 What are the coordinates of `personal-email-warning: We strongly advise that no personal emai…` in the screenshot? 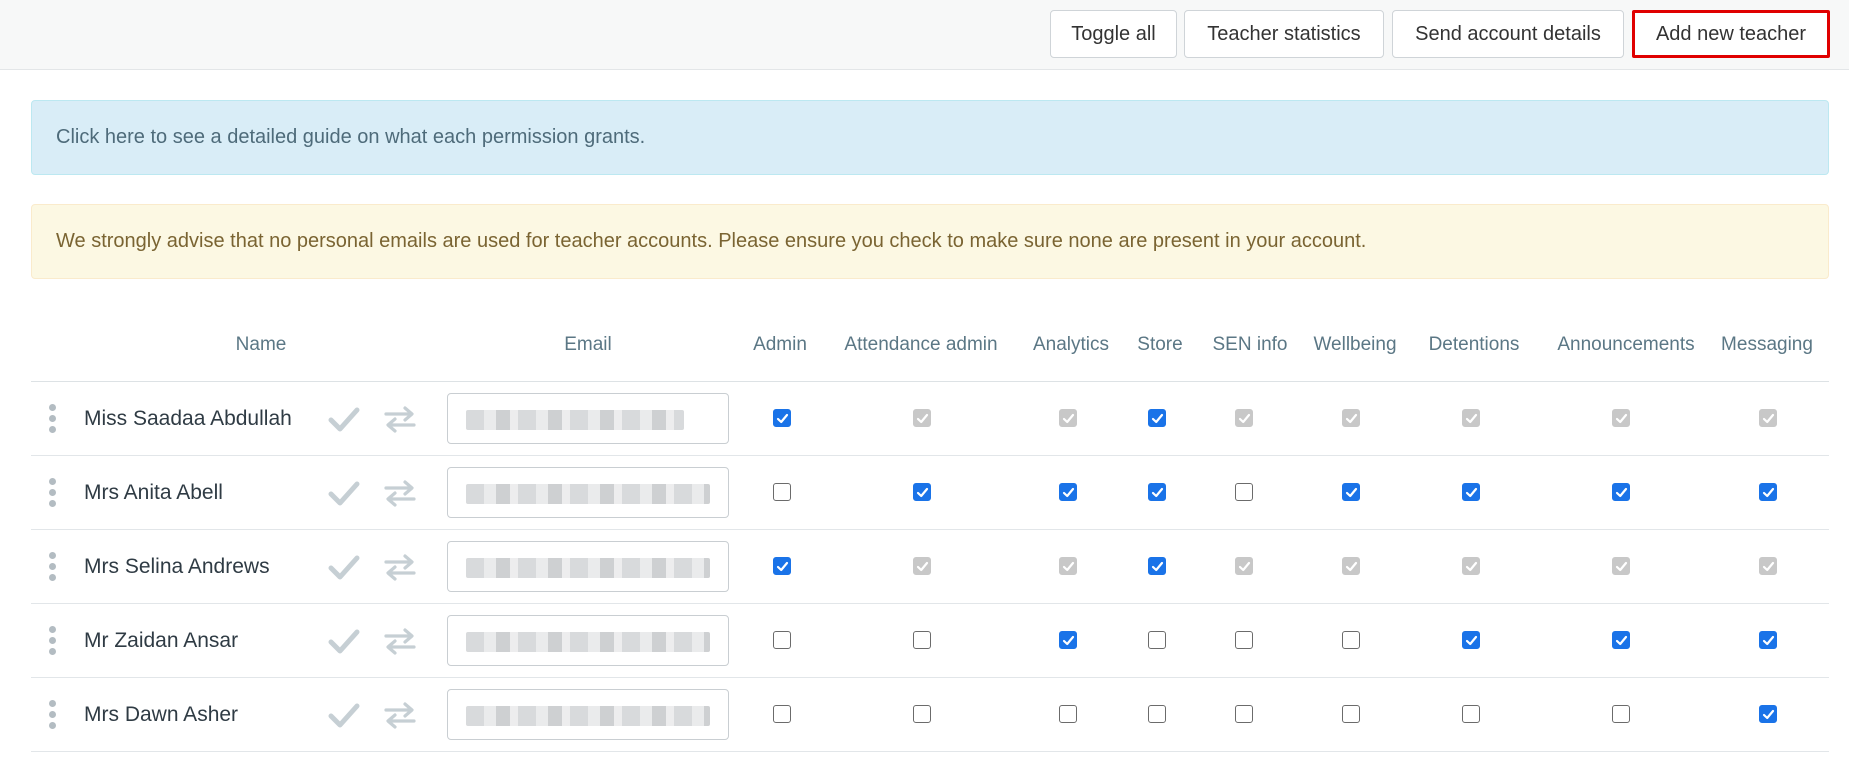 It's located at (930, 241).